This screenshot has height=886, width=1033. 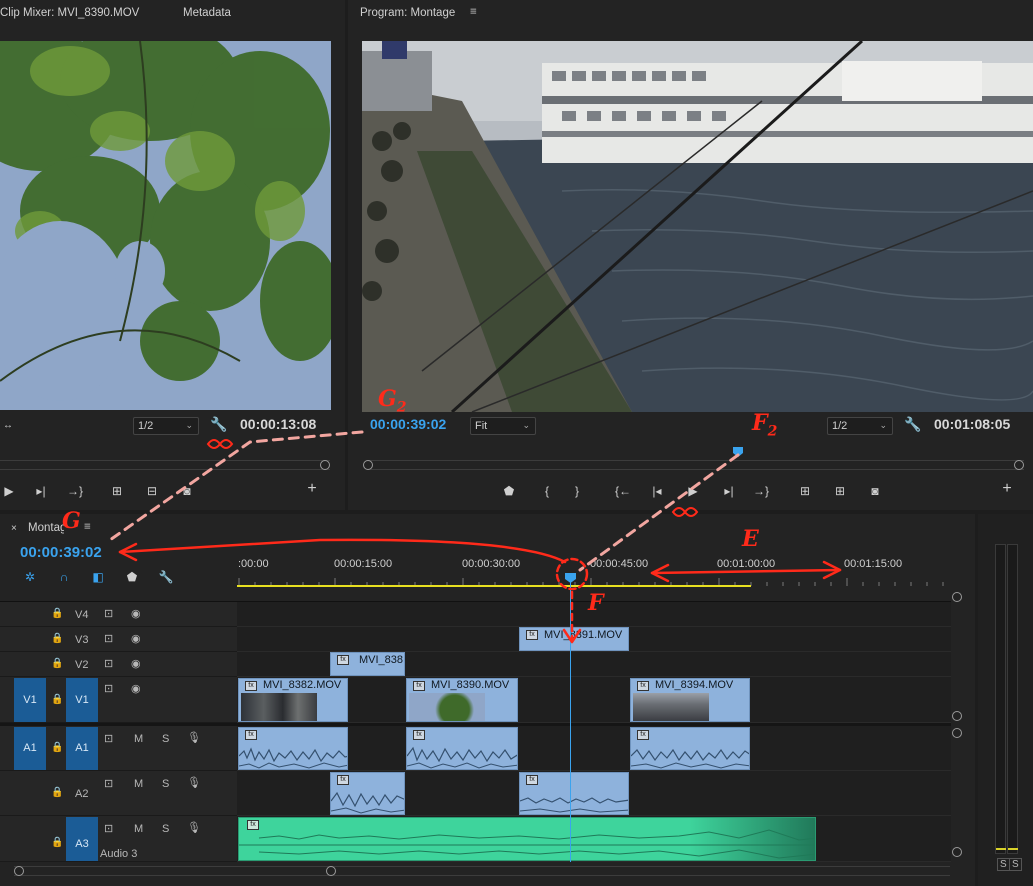 I want to click on program-resolution-dropdown: 1/2 ⌄, so click(x=860, y=426).